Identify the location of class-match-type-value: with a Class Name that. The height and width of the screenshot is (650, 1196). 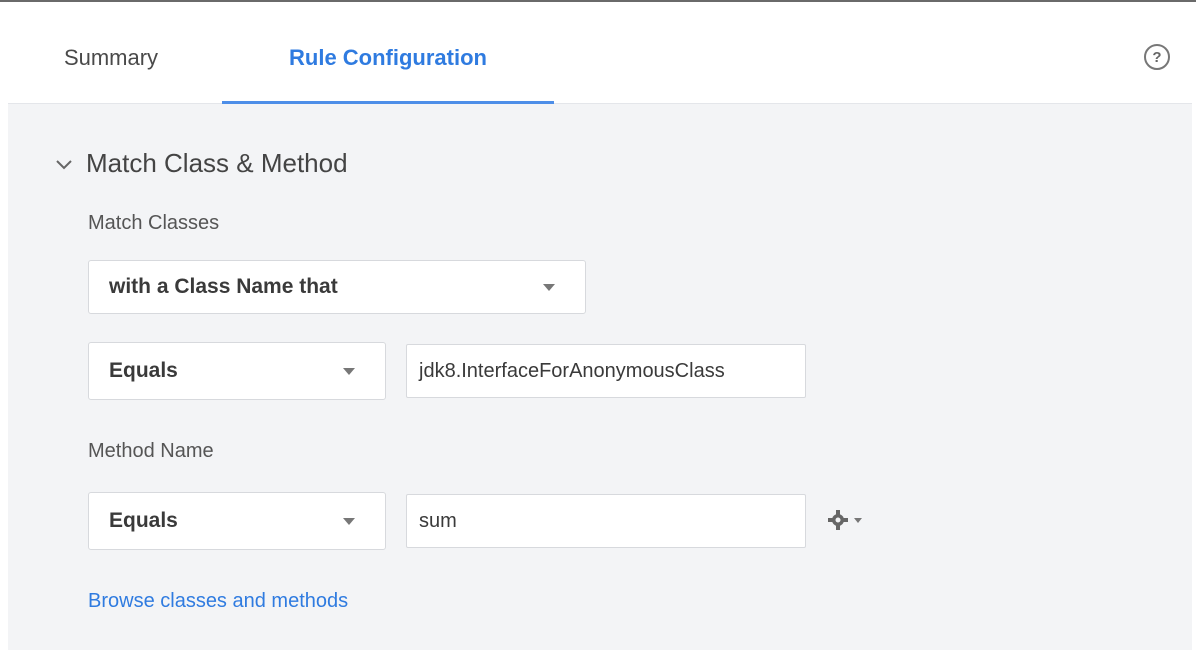
(223, 286).